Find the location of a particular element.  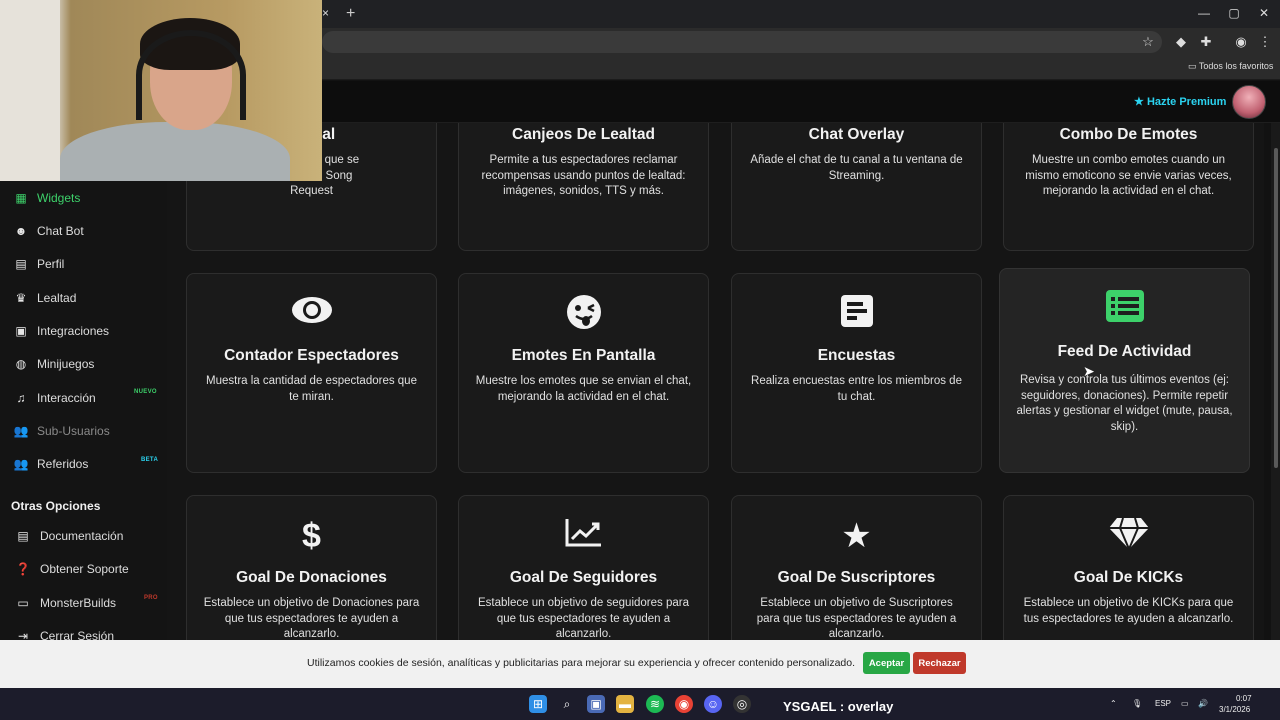

card-title: Goal De KICKs is located at coordinates (1128, 577).